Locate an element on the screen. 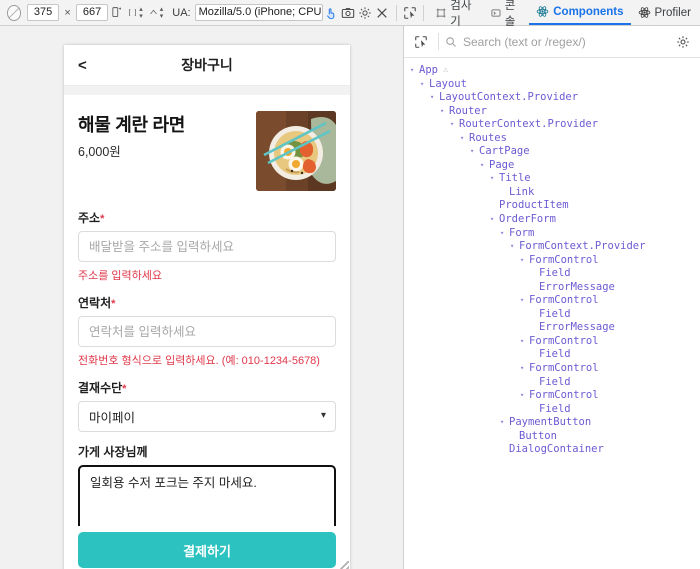  touch-emulation-icon is located at coordinates (331, 13).